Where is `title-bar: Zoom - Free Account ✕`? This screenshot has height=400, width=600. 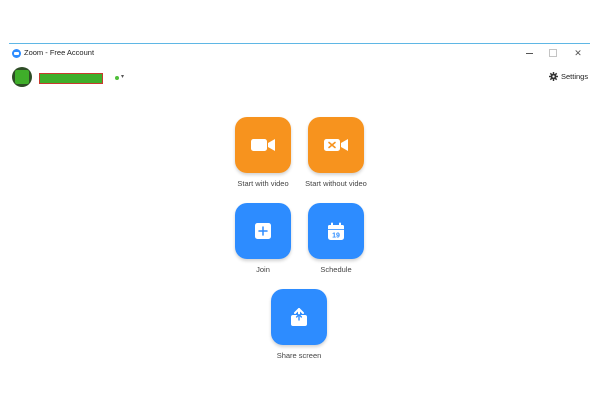 title-bar: Zoom - Free Account ✕ is located at coordinates (299, 53).